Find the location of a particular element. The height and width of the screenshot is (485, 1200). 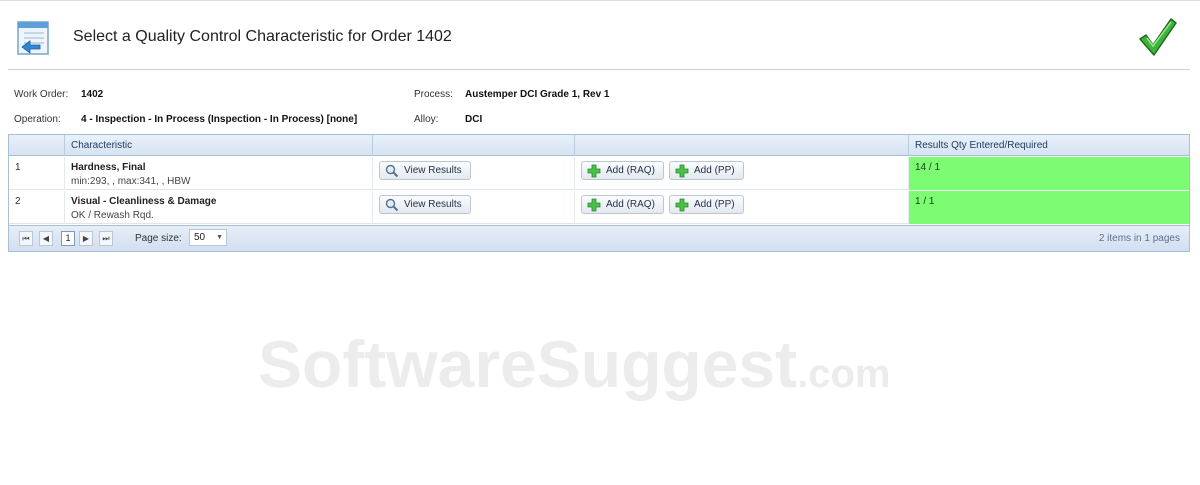

characteristic-name: Visual - Cleanliness & Damage is located at coordinates (144, 201).